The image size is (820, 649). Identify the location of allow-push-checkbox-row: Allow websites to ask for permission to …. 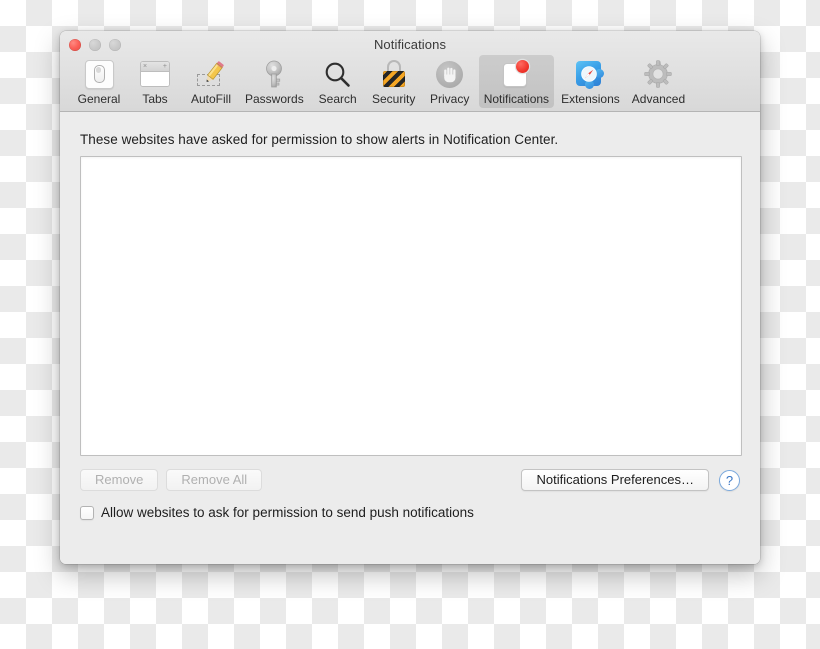
(277, 512).